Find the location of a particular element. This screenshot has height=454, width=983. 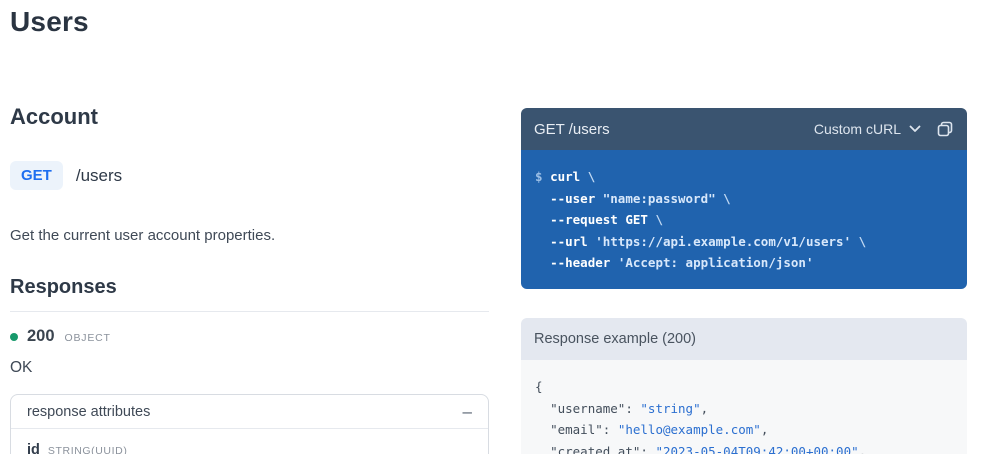

section-heading-account: Account is located at coordinates (54, 116).